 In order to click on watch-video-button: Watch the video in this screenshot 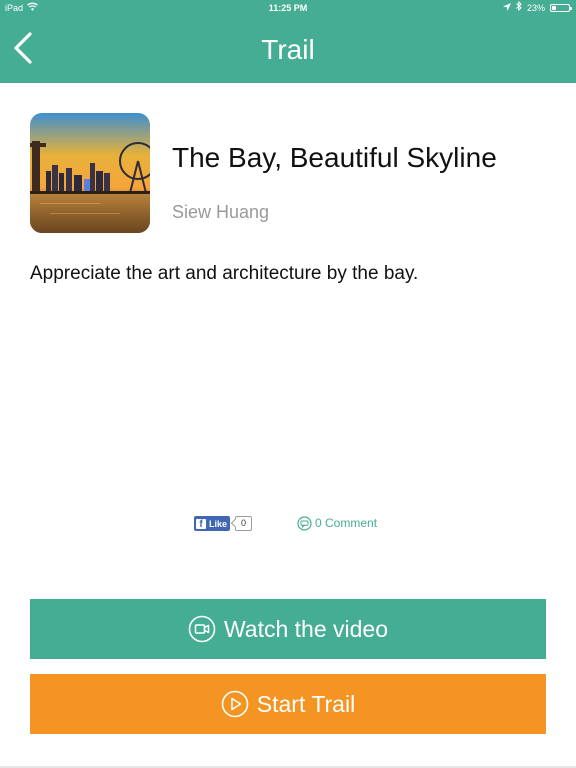, I will do `click(288, 629)`.